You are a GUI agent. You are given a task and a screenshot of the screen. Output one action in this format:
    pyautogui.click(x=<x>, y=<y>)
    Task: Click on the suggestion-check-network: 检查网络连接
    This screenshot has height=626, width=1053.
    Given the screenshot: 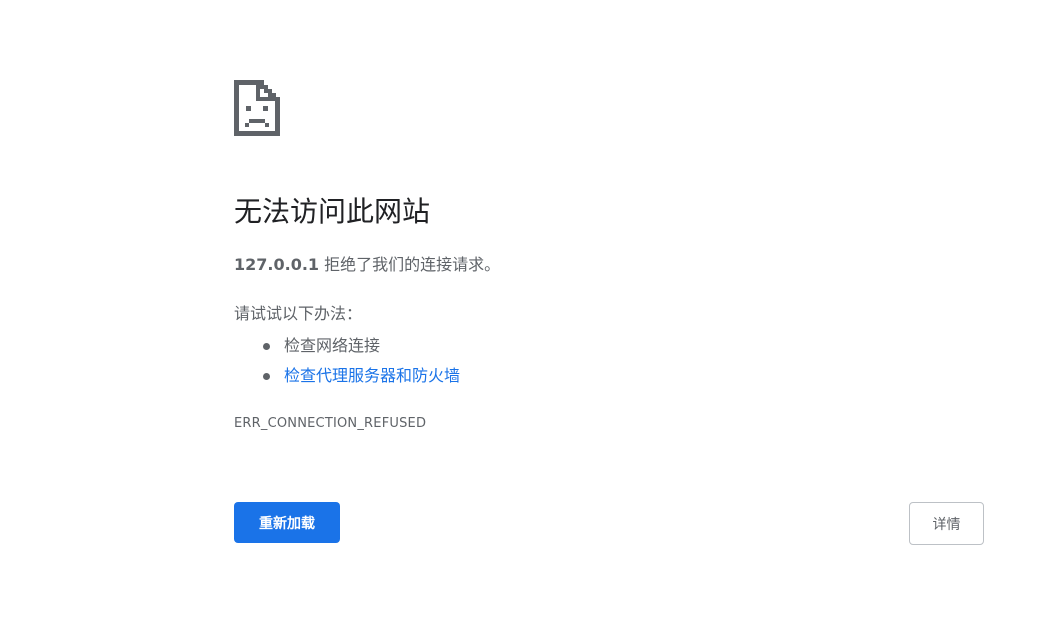 What is the action you would take?
    pyautogui.click(x=332, y=345)
    